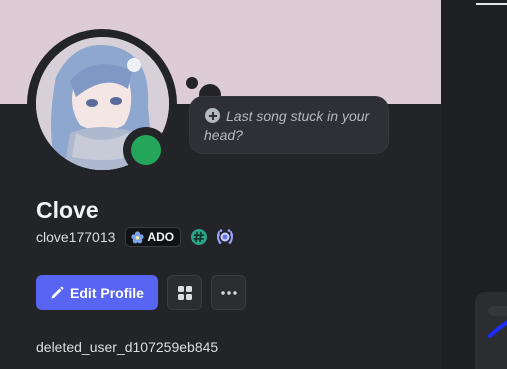 The height and width of the screenshot is (369, 507). I want to click on custom-status-note: Last song stuck in your head?, so click(289, 125).